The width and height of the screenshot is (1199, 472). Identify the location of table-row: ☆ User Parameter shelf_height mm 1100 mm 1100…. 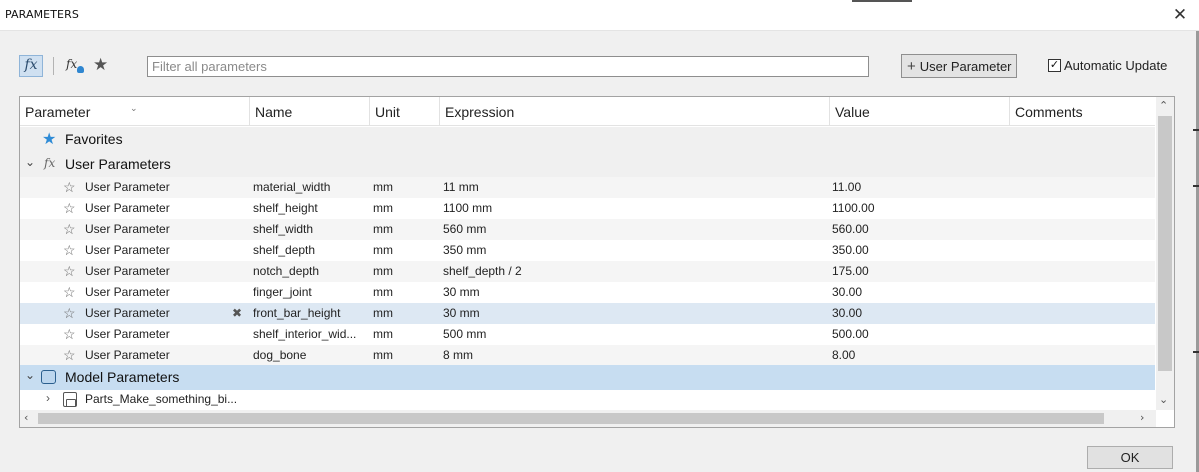
(587, 208).